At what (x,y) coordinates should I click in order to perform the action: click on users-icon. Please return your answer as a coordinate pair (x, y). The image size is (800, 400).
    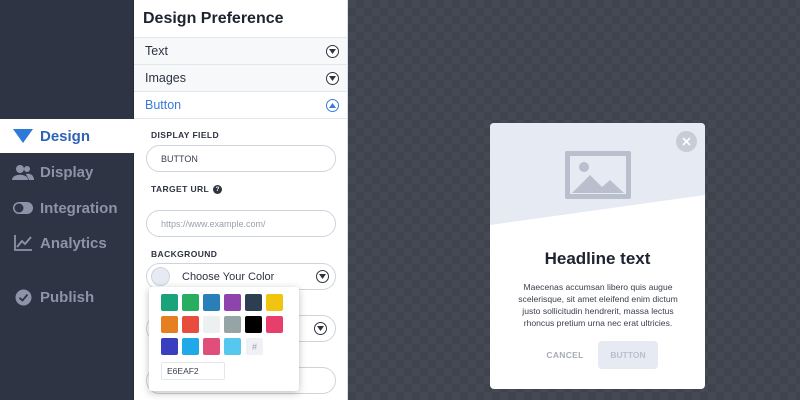
    Looking at the image, I should click on (23, 172).